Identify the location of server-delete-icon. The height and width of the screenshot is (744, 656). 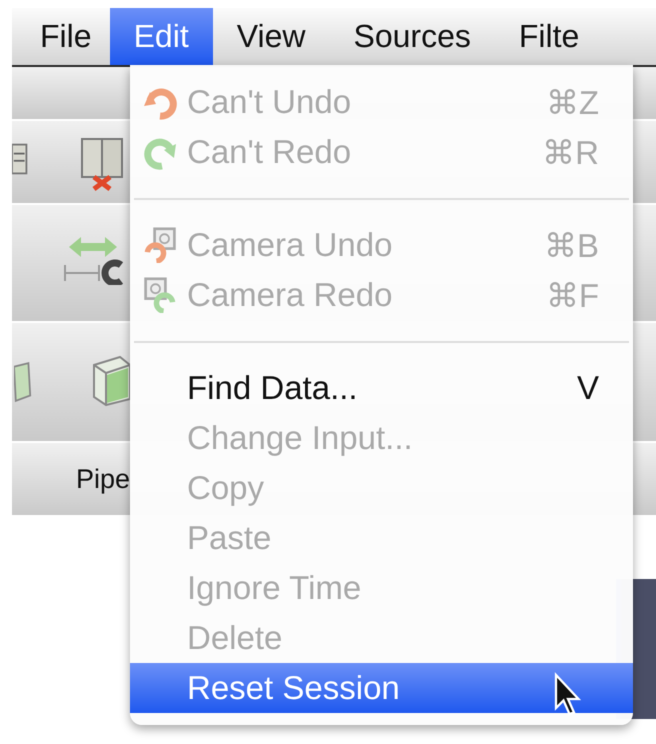
(102, 163).